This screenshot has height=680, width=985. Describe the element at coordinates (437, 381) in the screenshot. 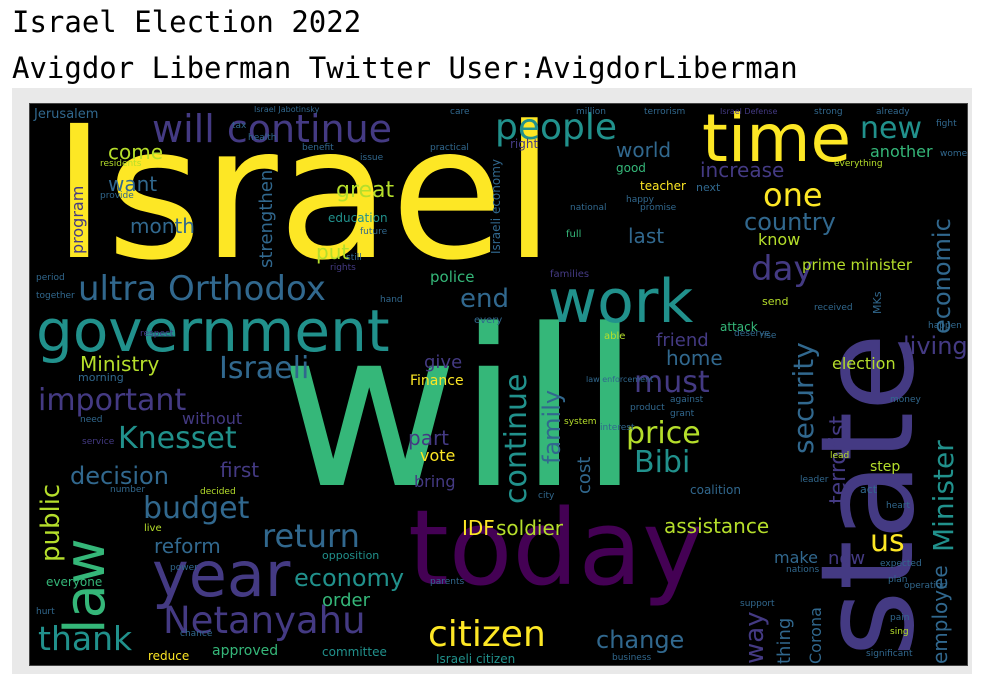

I see `word-finance: Finance` at that location.